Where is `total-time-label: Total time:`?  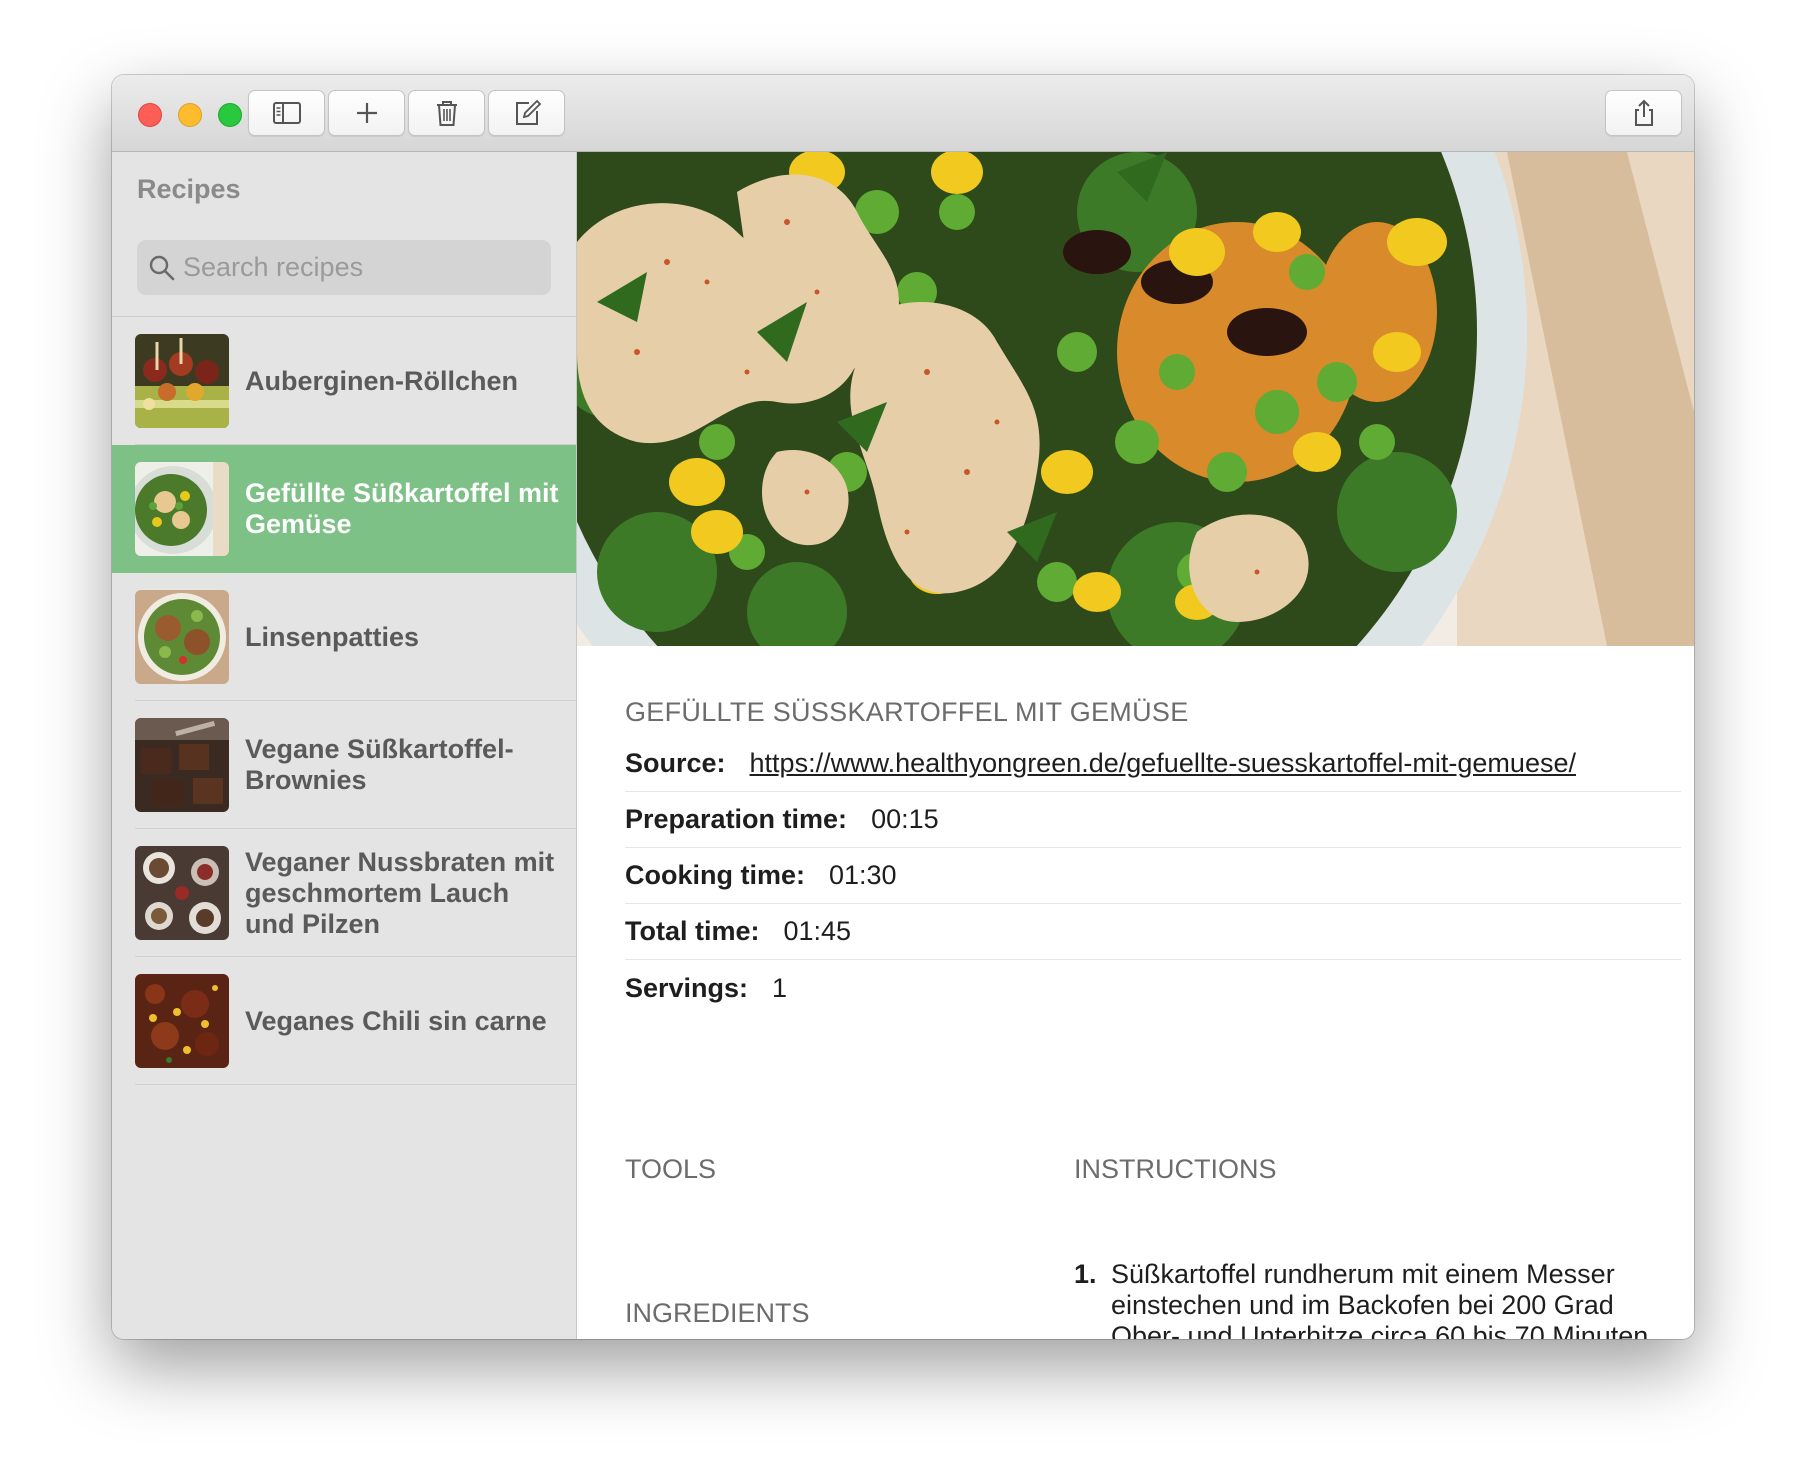
total-time-label: Total time: is located at coordinates (692, 931).